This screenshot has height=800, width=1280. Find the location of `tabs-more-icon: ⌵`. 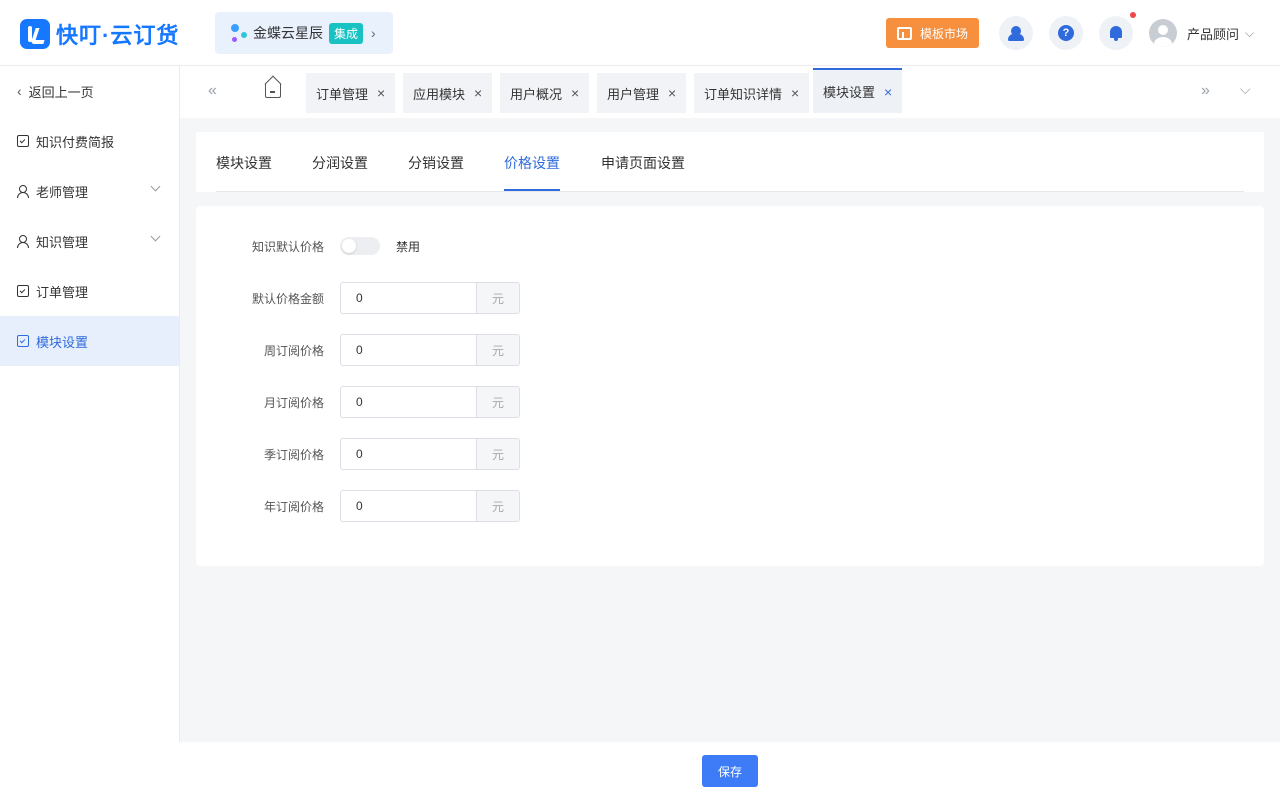

tabs-more-icon: ⌵ is located at coordinates (1245, 89).